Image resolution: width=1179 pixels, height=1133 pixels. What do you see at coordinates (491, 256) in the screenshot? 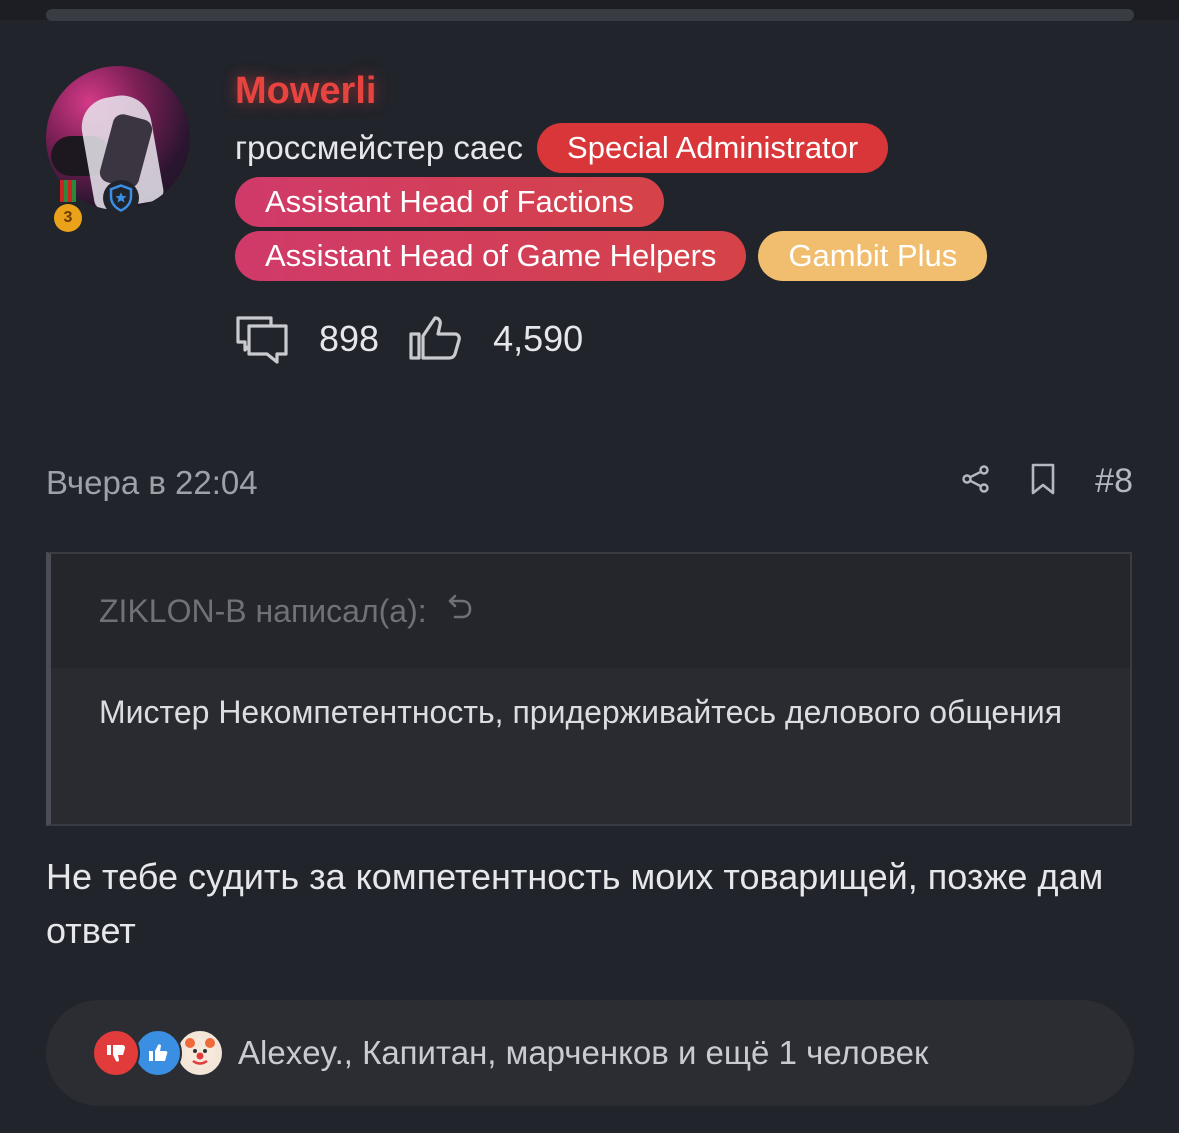
I see `badge-assistant-head-game-helpers: Assistant Head of Game Helpers` at bounding box center [491, 256].